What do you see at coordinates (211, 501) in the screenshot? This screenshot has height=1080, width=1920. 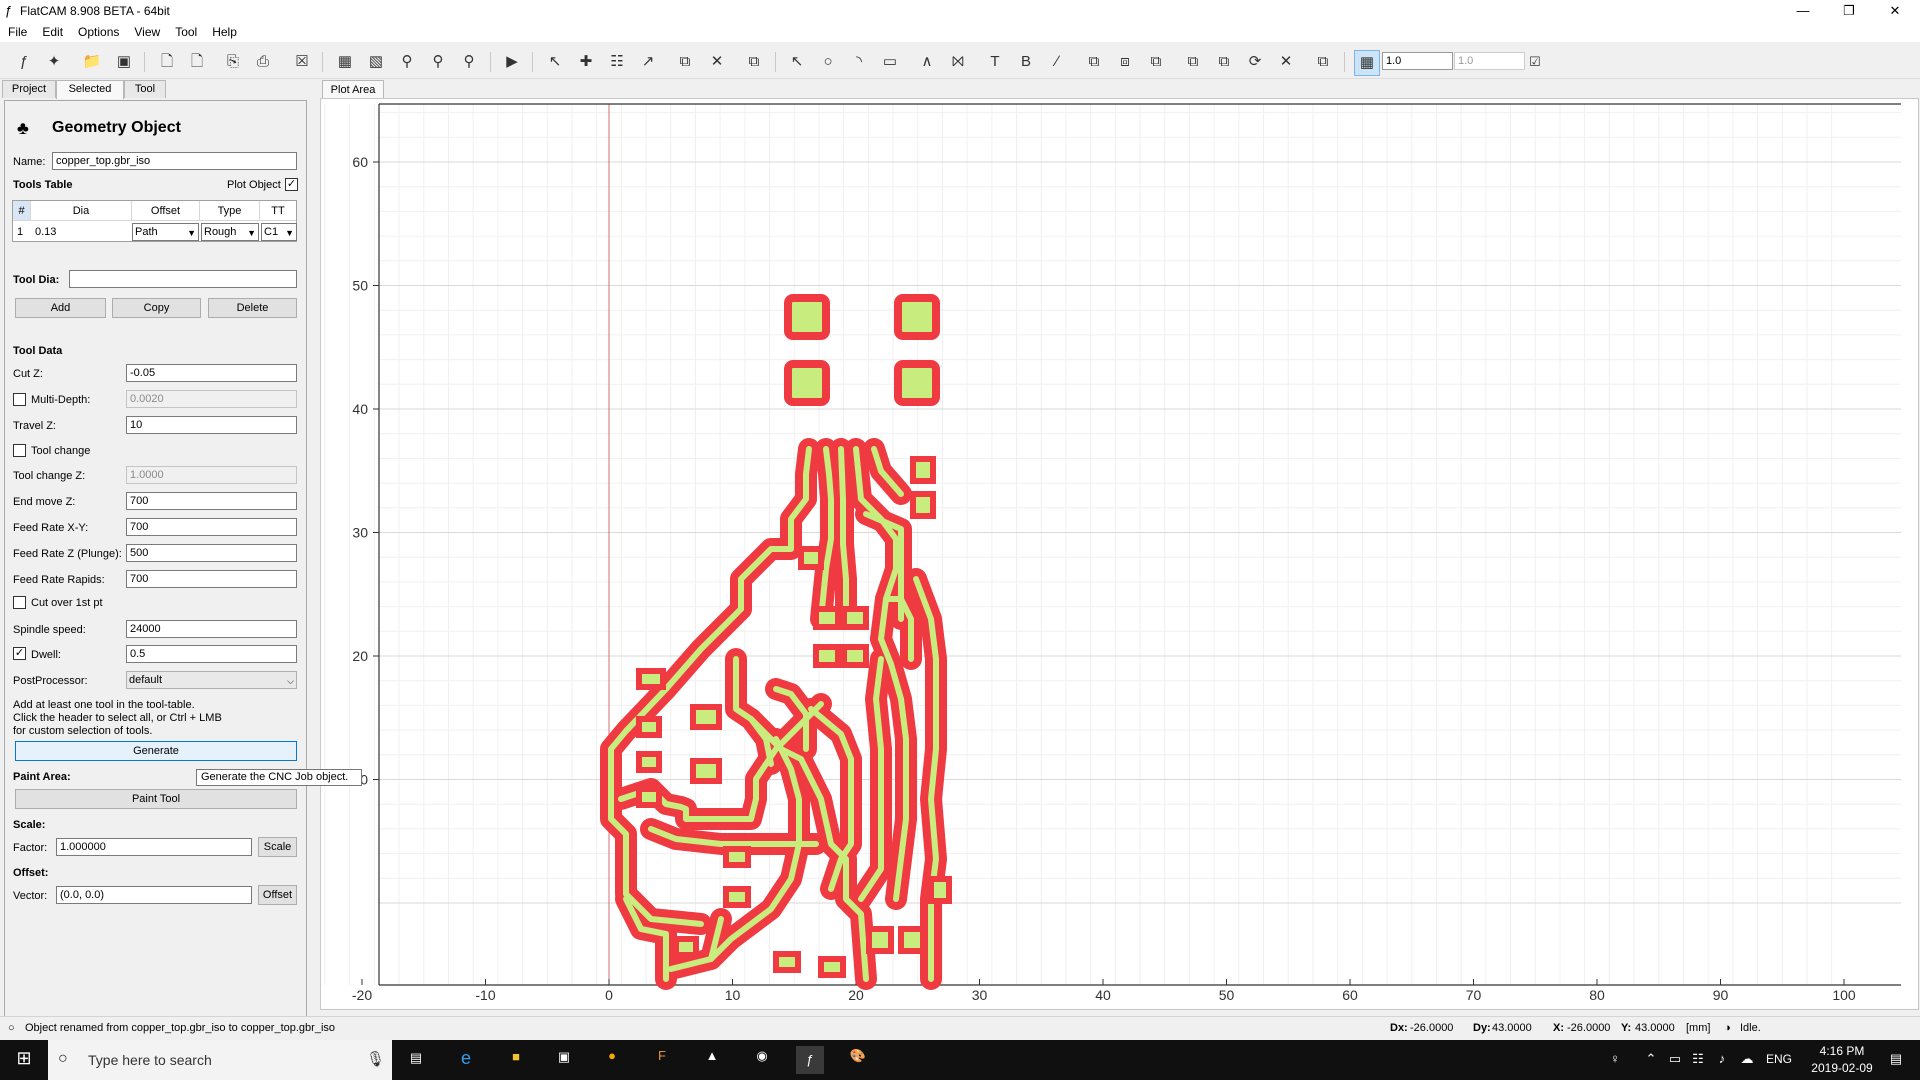 I see `end-move-z-input: 700` at bounding box center [211, 501].